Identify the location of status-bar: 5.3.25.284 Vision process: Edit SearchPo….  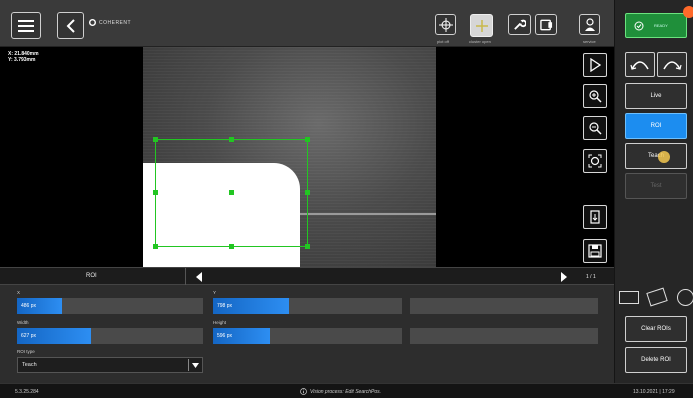
(346, 390).